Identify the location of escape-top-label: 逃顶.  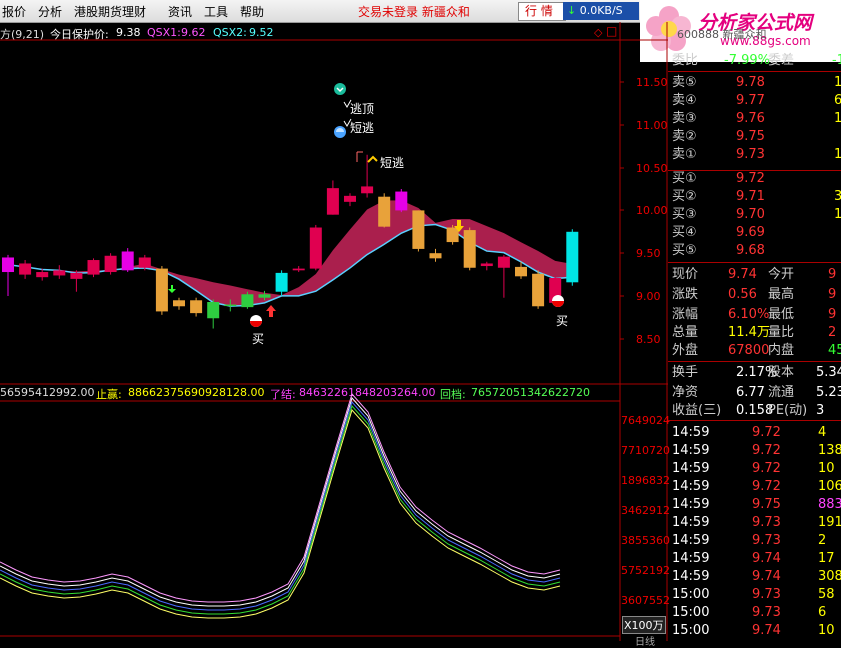
(362, 109).